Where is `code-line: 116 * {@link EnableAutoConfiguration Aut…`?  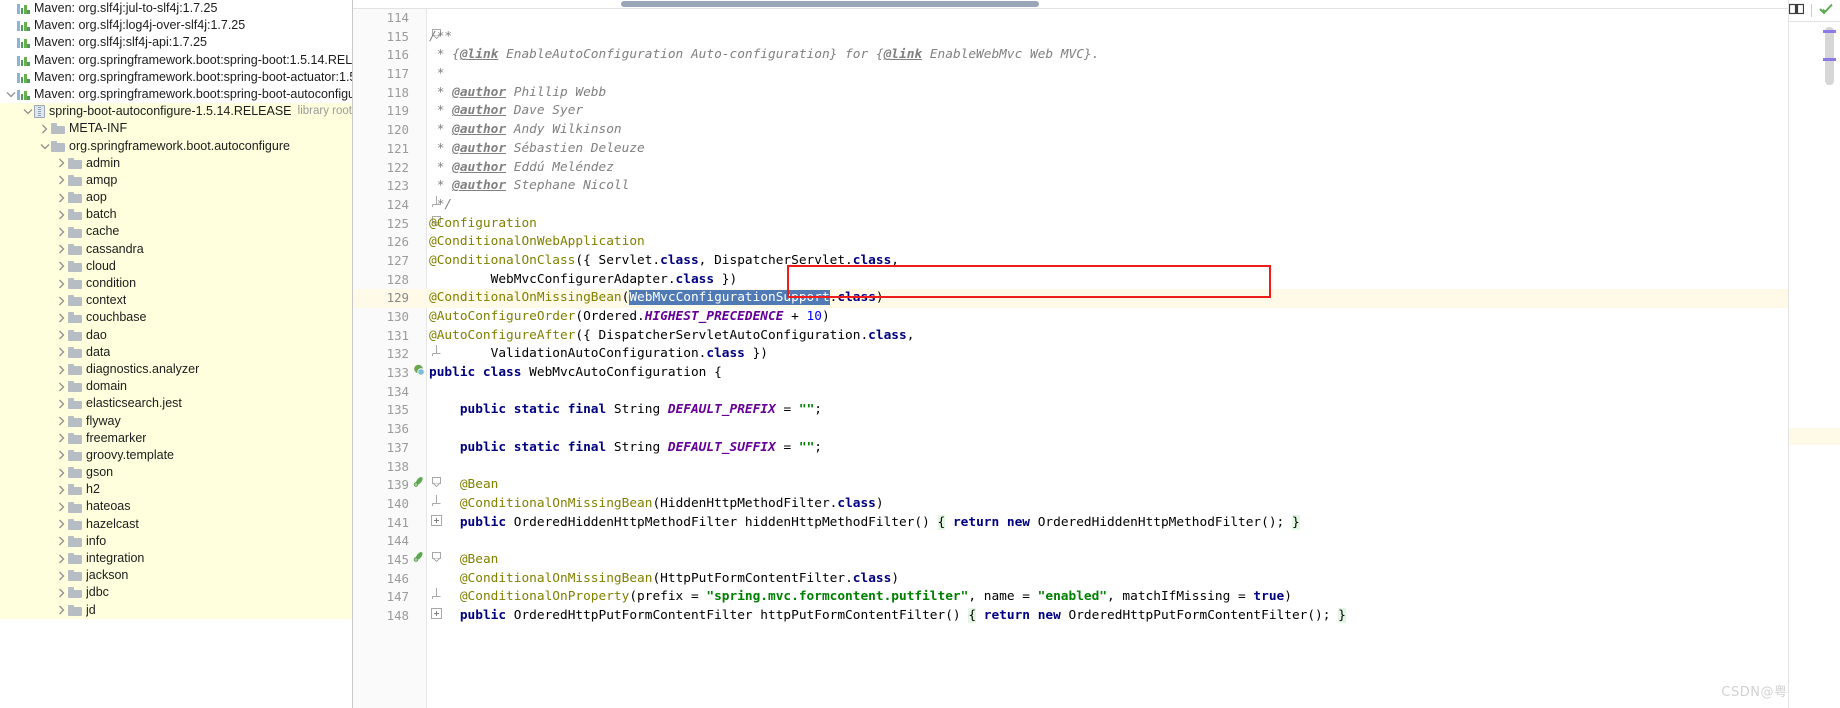
code-line: 116 * {@link EnableAutoConfiguration Aut… is located at coordinates (1096, 55).